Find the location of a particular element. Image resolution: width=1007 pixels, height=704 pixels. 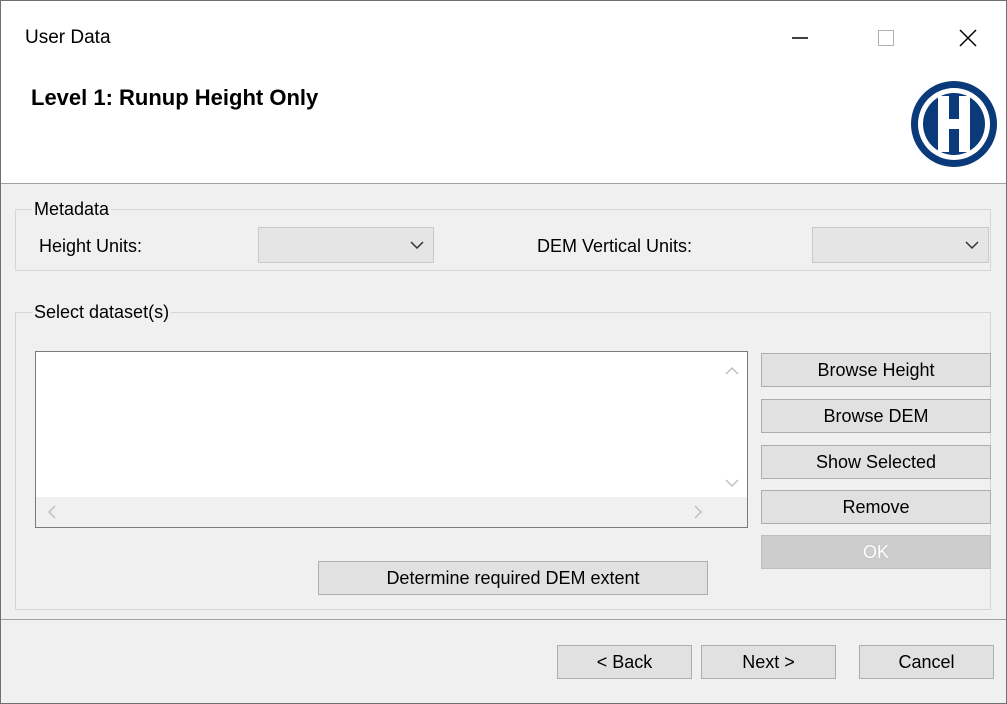

h-circle-logo-icon is located at coordinates (954, 124).